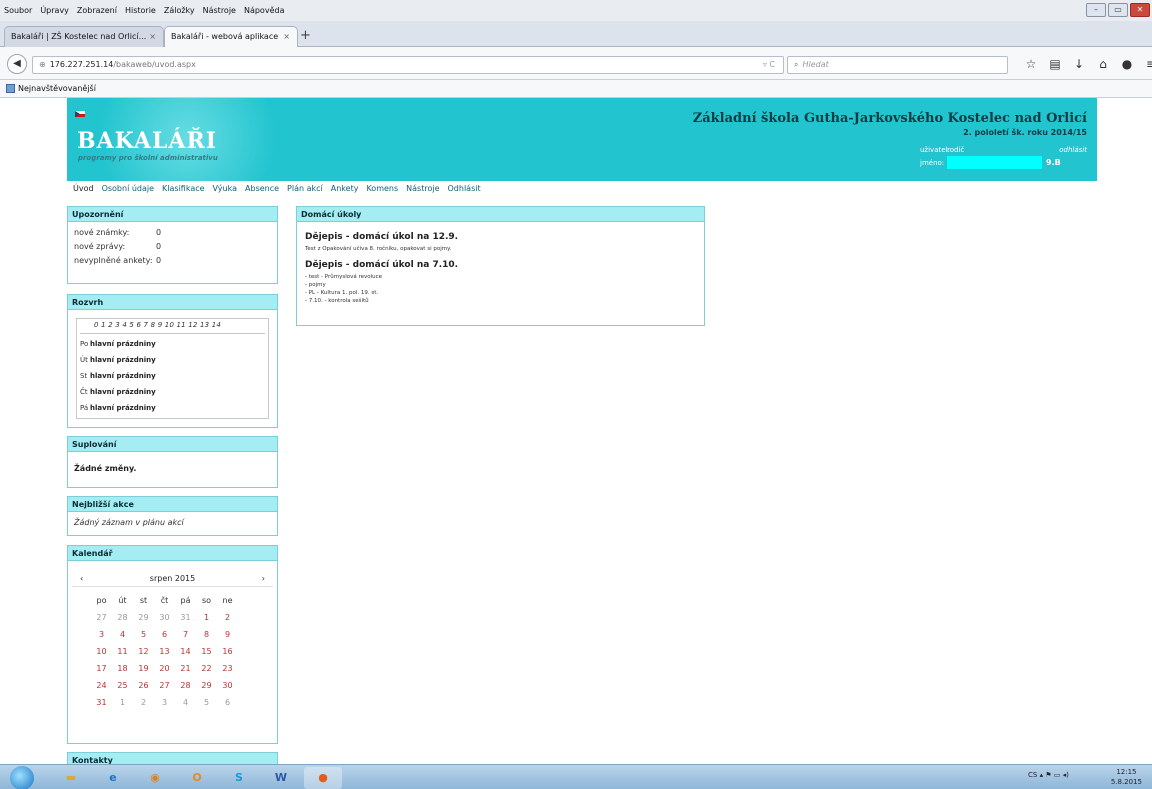  I want to click on calendar-day: 12, so click(143, 652).